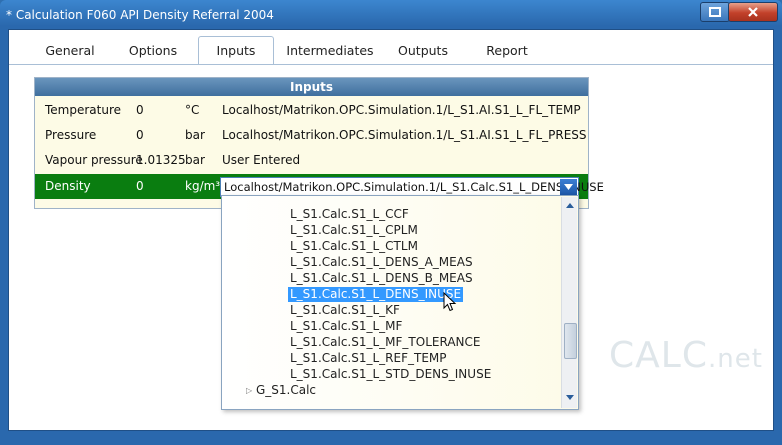 The width and height of the screenshot is (782, 445). Describe the element at coordinates (153, 51) in the screenshot. I see `tab-options: Options` at that location.